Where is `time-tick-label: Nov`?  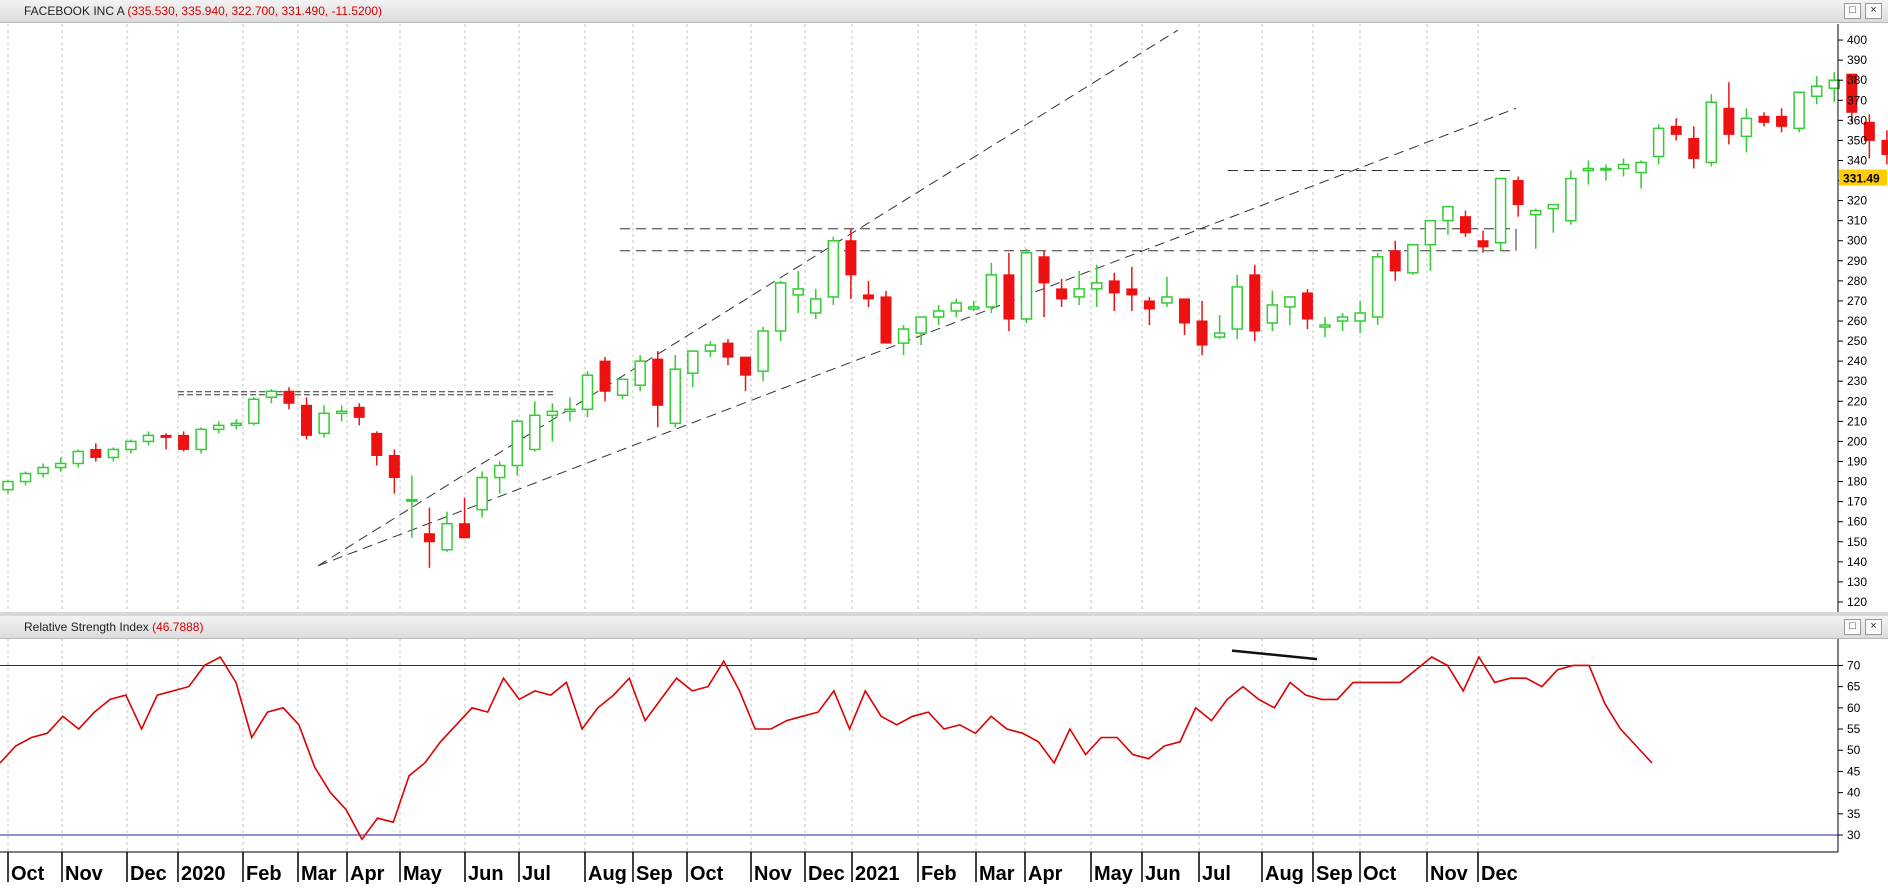 time-tick-label: Nov is located at coordinates (1449, 874).